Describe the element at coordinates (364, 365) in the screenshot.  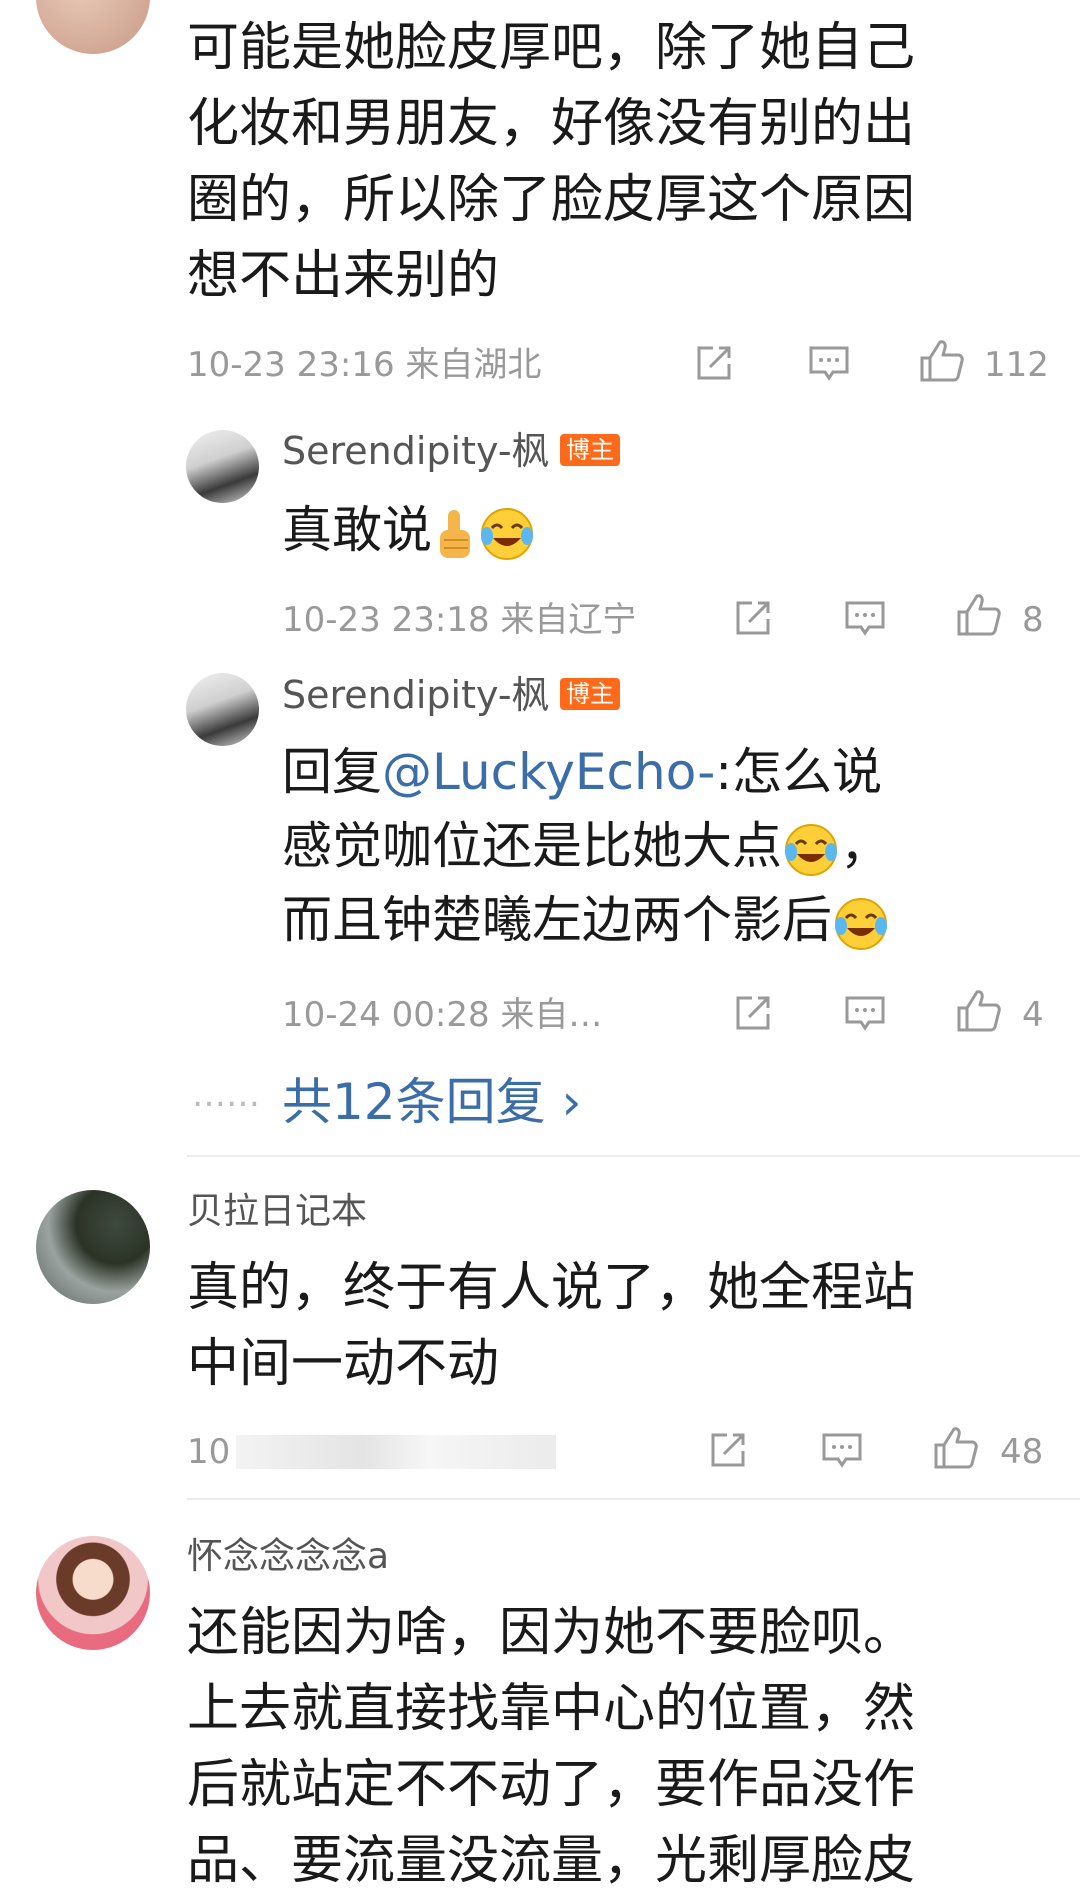
I see `comment-meta: 10-23 23:16 来自湖北` at that location.